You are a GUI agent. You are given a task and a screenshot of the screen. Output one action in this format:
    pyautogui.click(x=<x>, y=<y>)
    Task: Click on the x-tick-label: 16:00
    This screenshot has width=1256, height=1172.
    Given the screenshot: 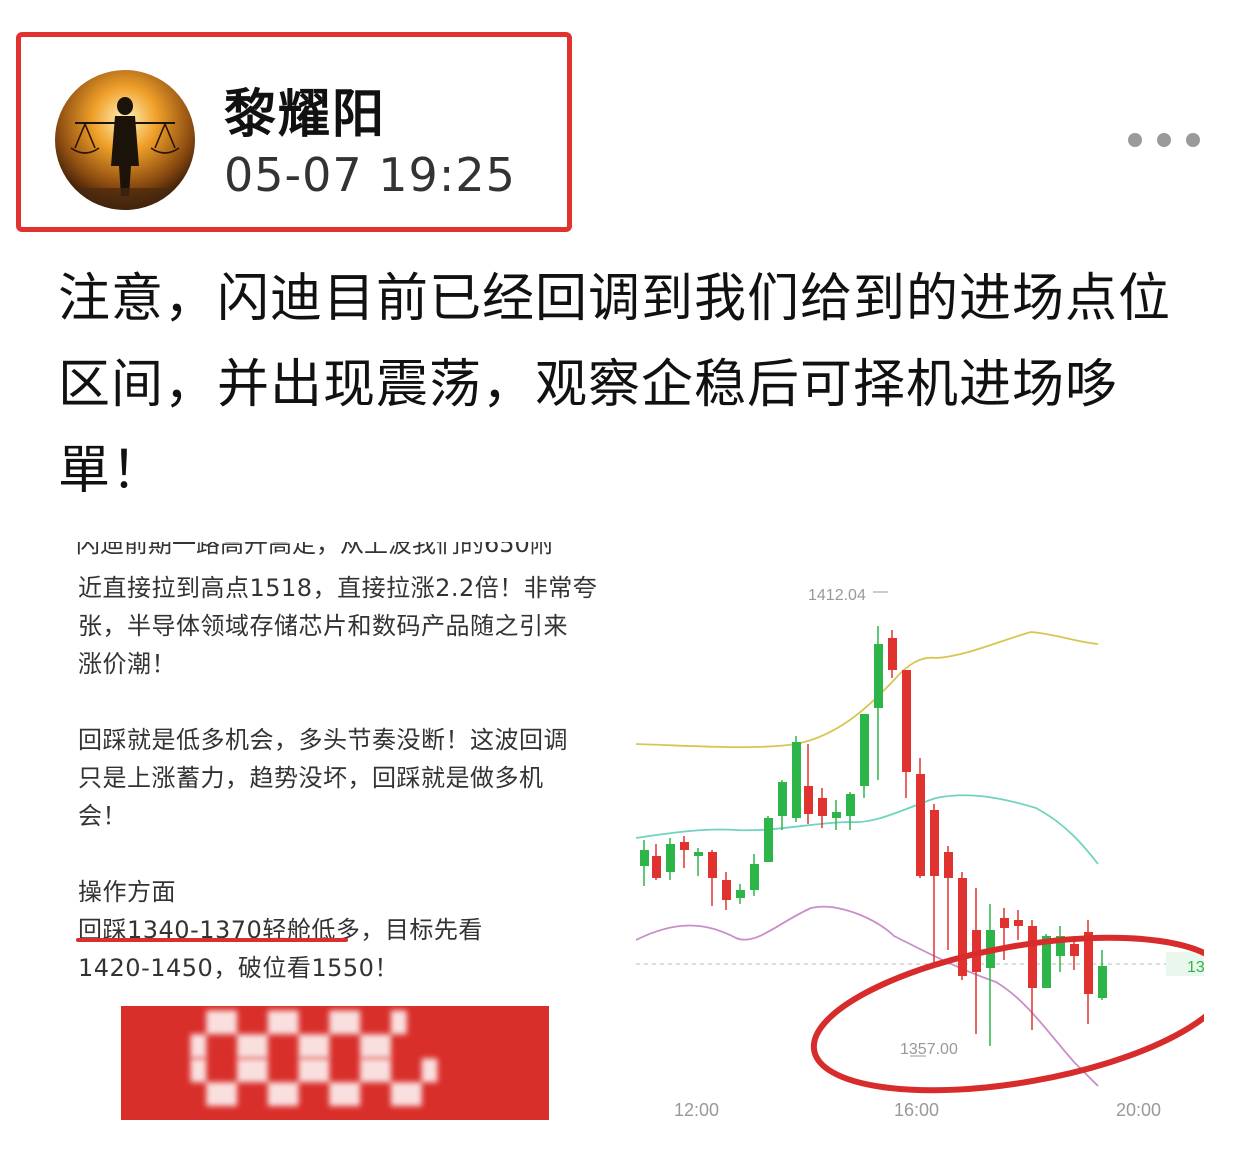 What is the action you would take?
    pyautogui.click(x=916, y=1110)
    